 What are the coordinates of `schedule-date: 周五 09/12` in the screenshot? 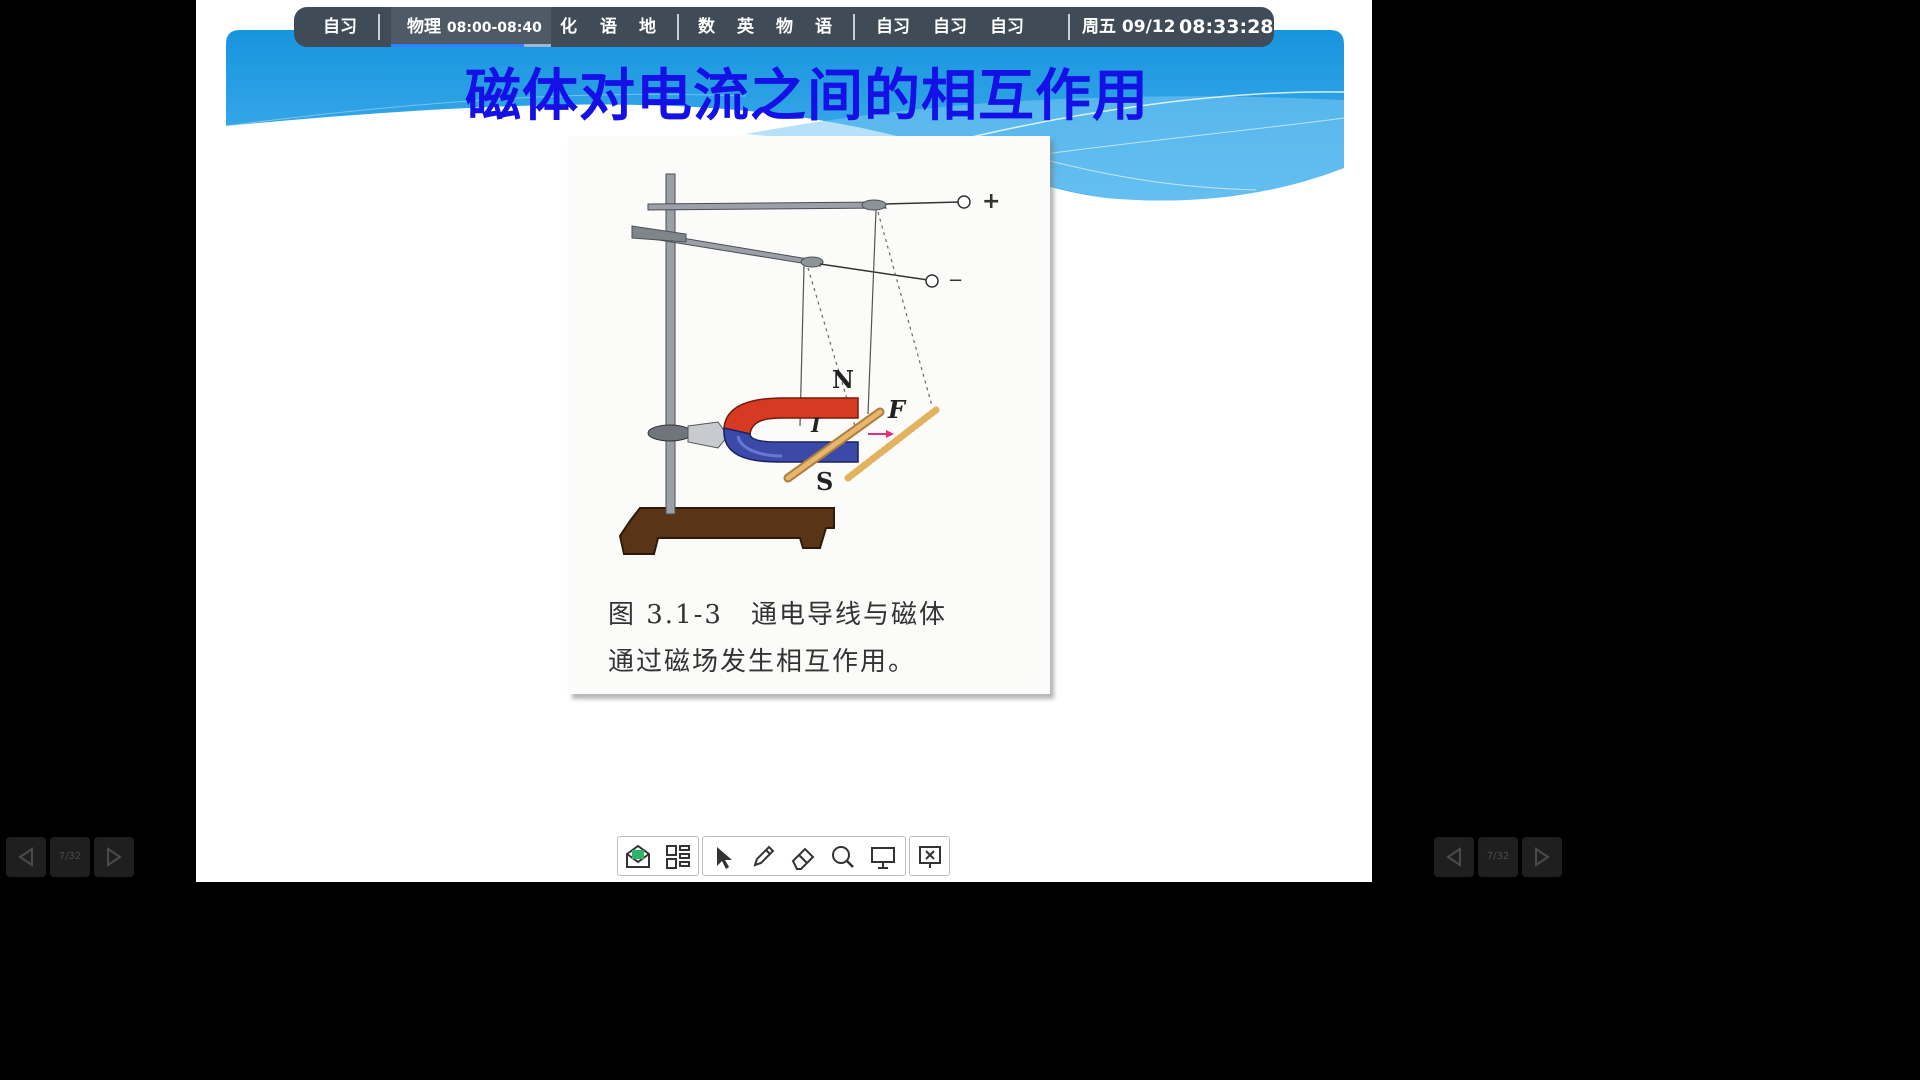 It's located at (1129, 27).